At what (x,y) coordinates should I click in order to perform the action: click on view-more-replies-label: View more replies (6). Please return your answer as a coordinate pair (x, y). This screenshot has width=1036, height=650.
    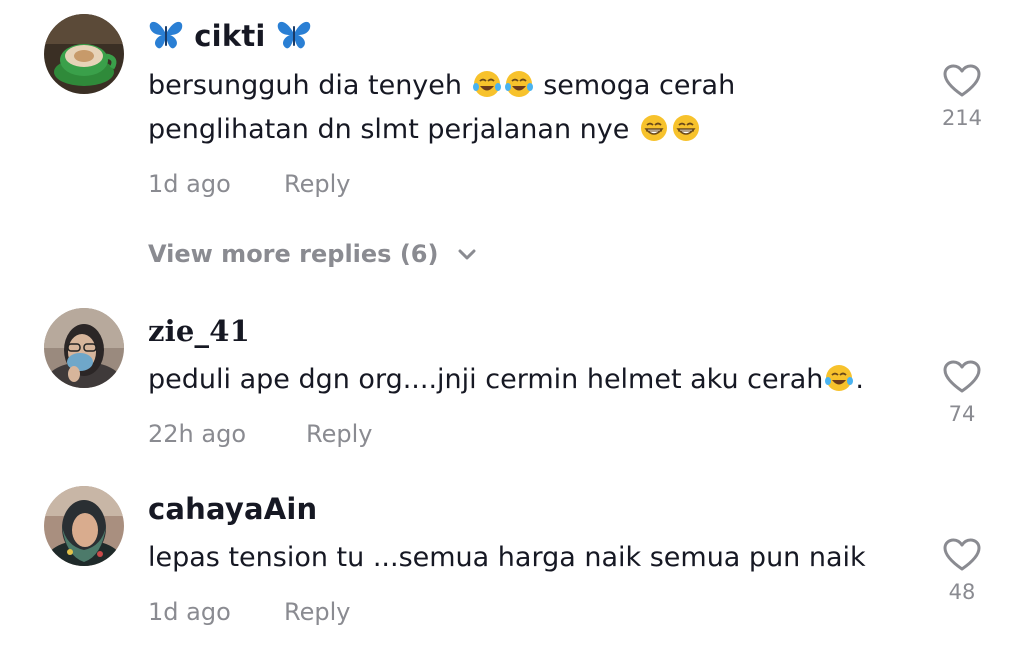
    Looking at the image, I should click on (293, 254).